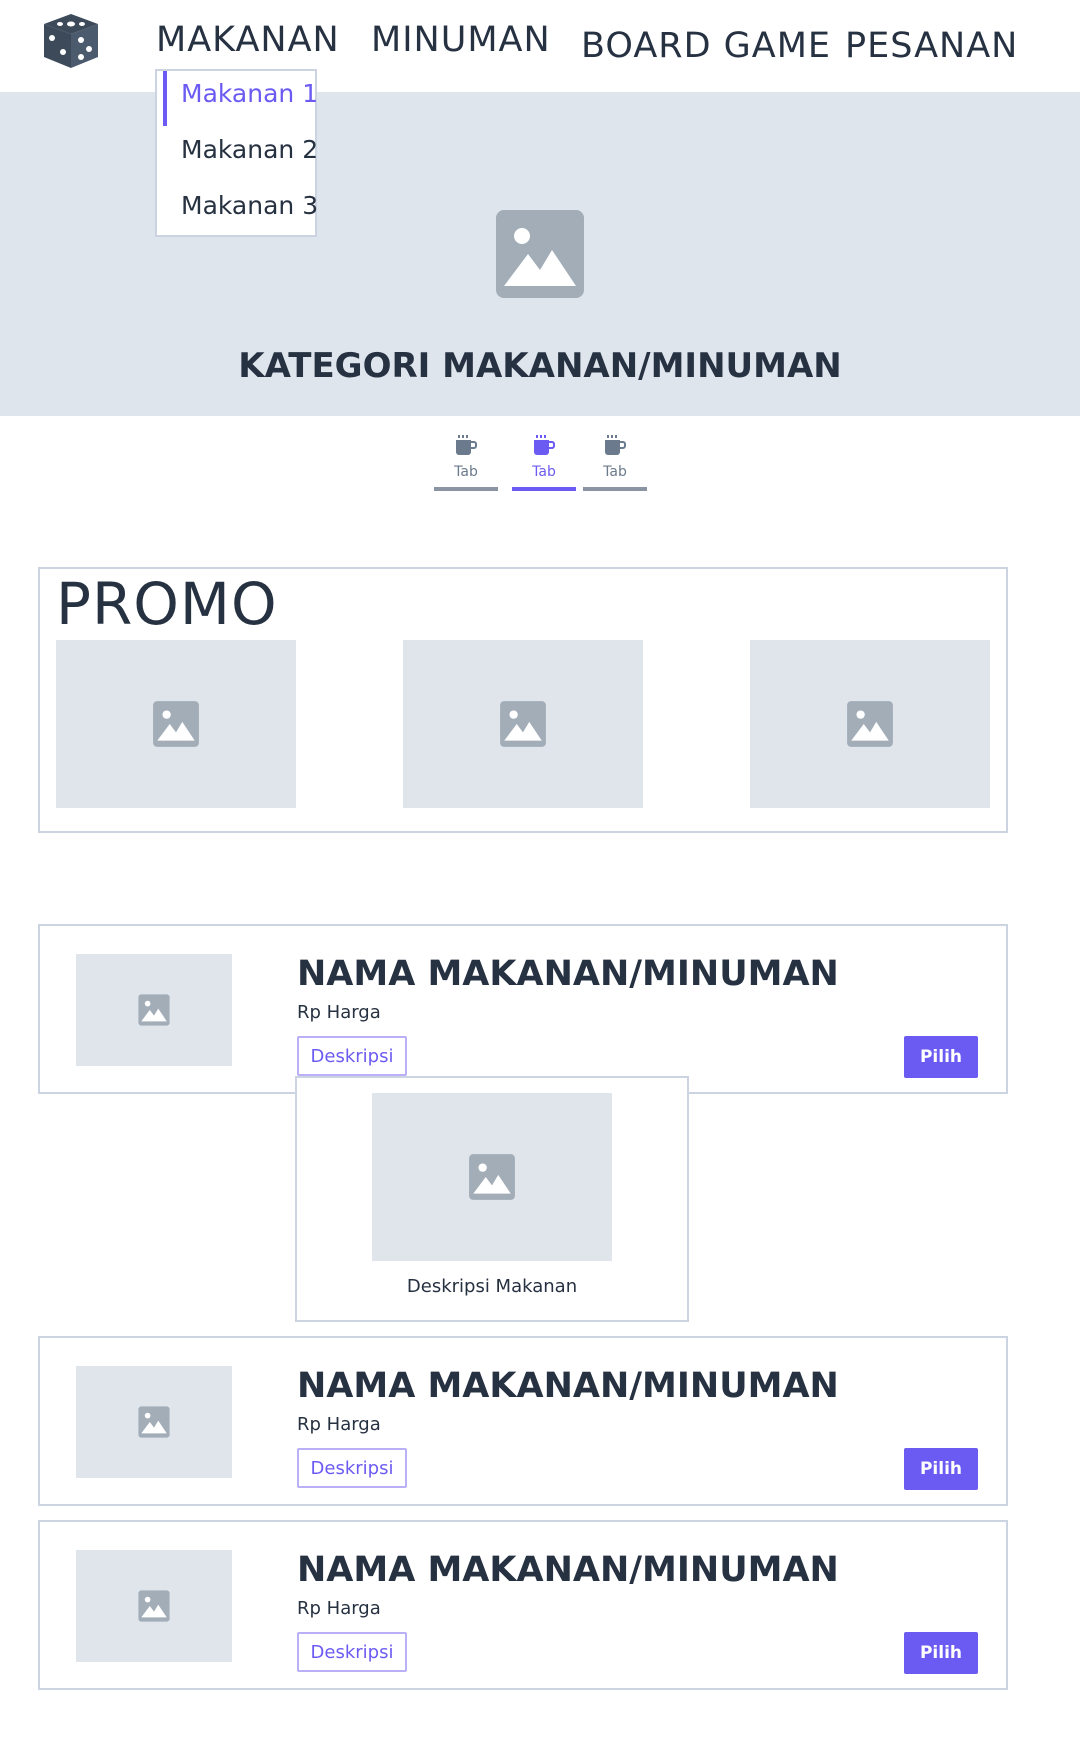  I want to click on nav-pesanan: PESANAN, so click(931, 46).